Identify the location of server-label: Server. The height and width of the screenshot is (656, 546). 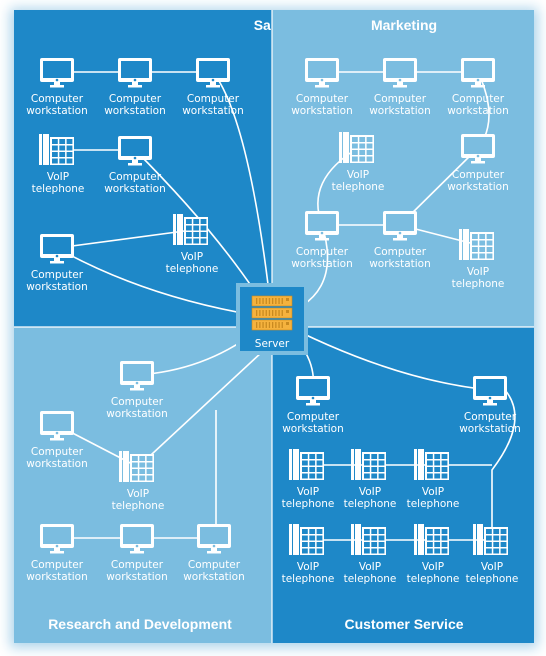
(272, 344).